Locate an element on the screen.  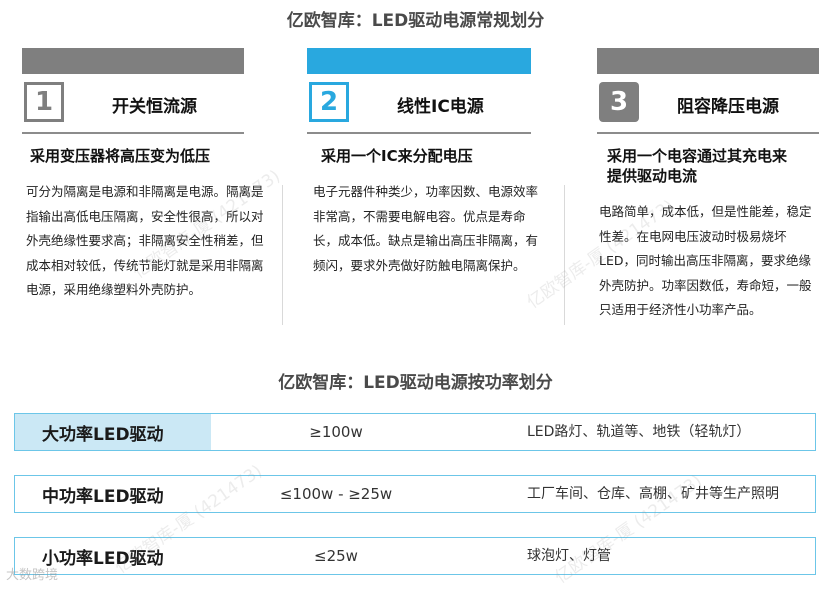
category-subtitle: 采用一个IC来分配电压 is located at coordinates (397, 156).